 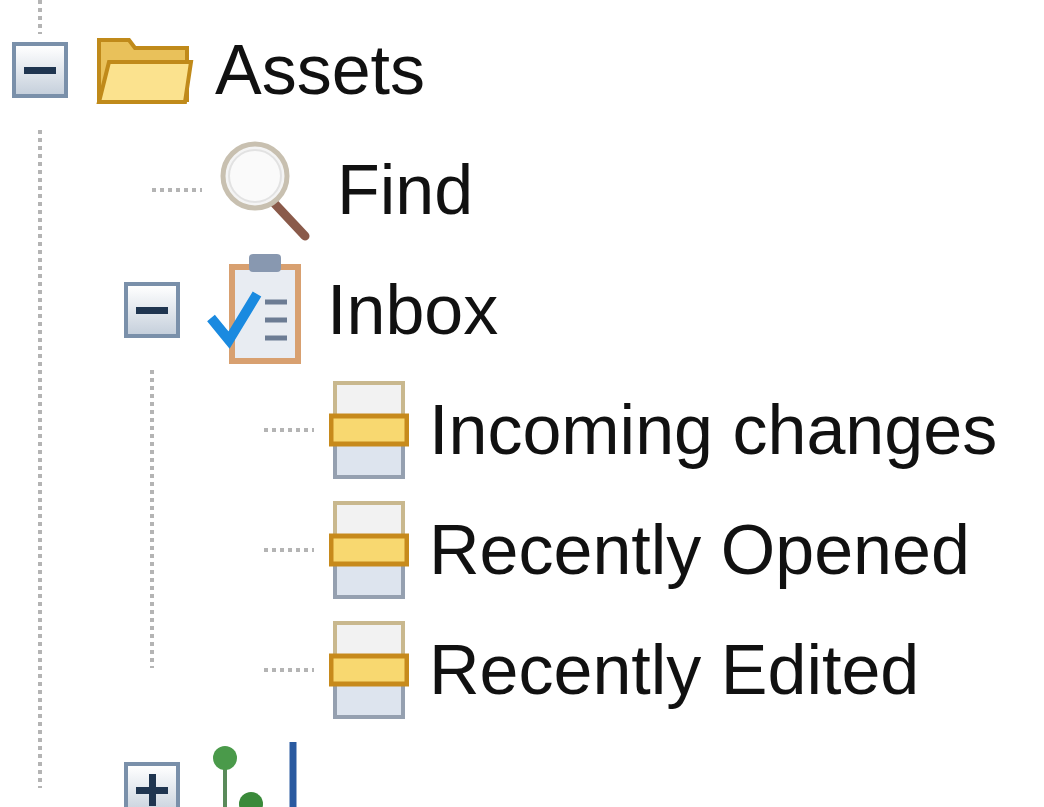 I want to click on tree-item-label: Assets, so click(x=320, y=70).